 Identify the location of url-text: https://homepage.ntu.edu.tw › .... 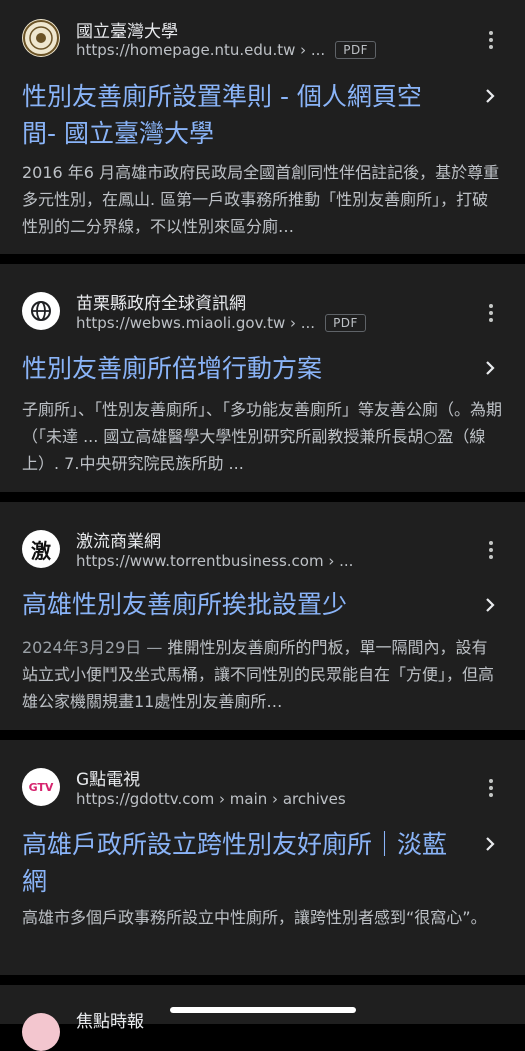
(201, 50).